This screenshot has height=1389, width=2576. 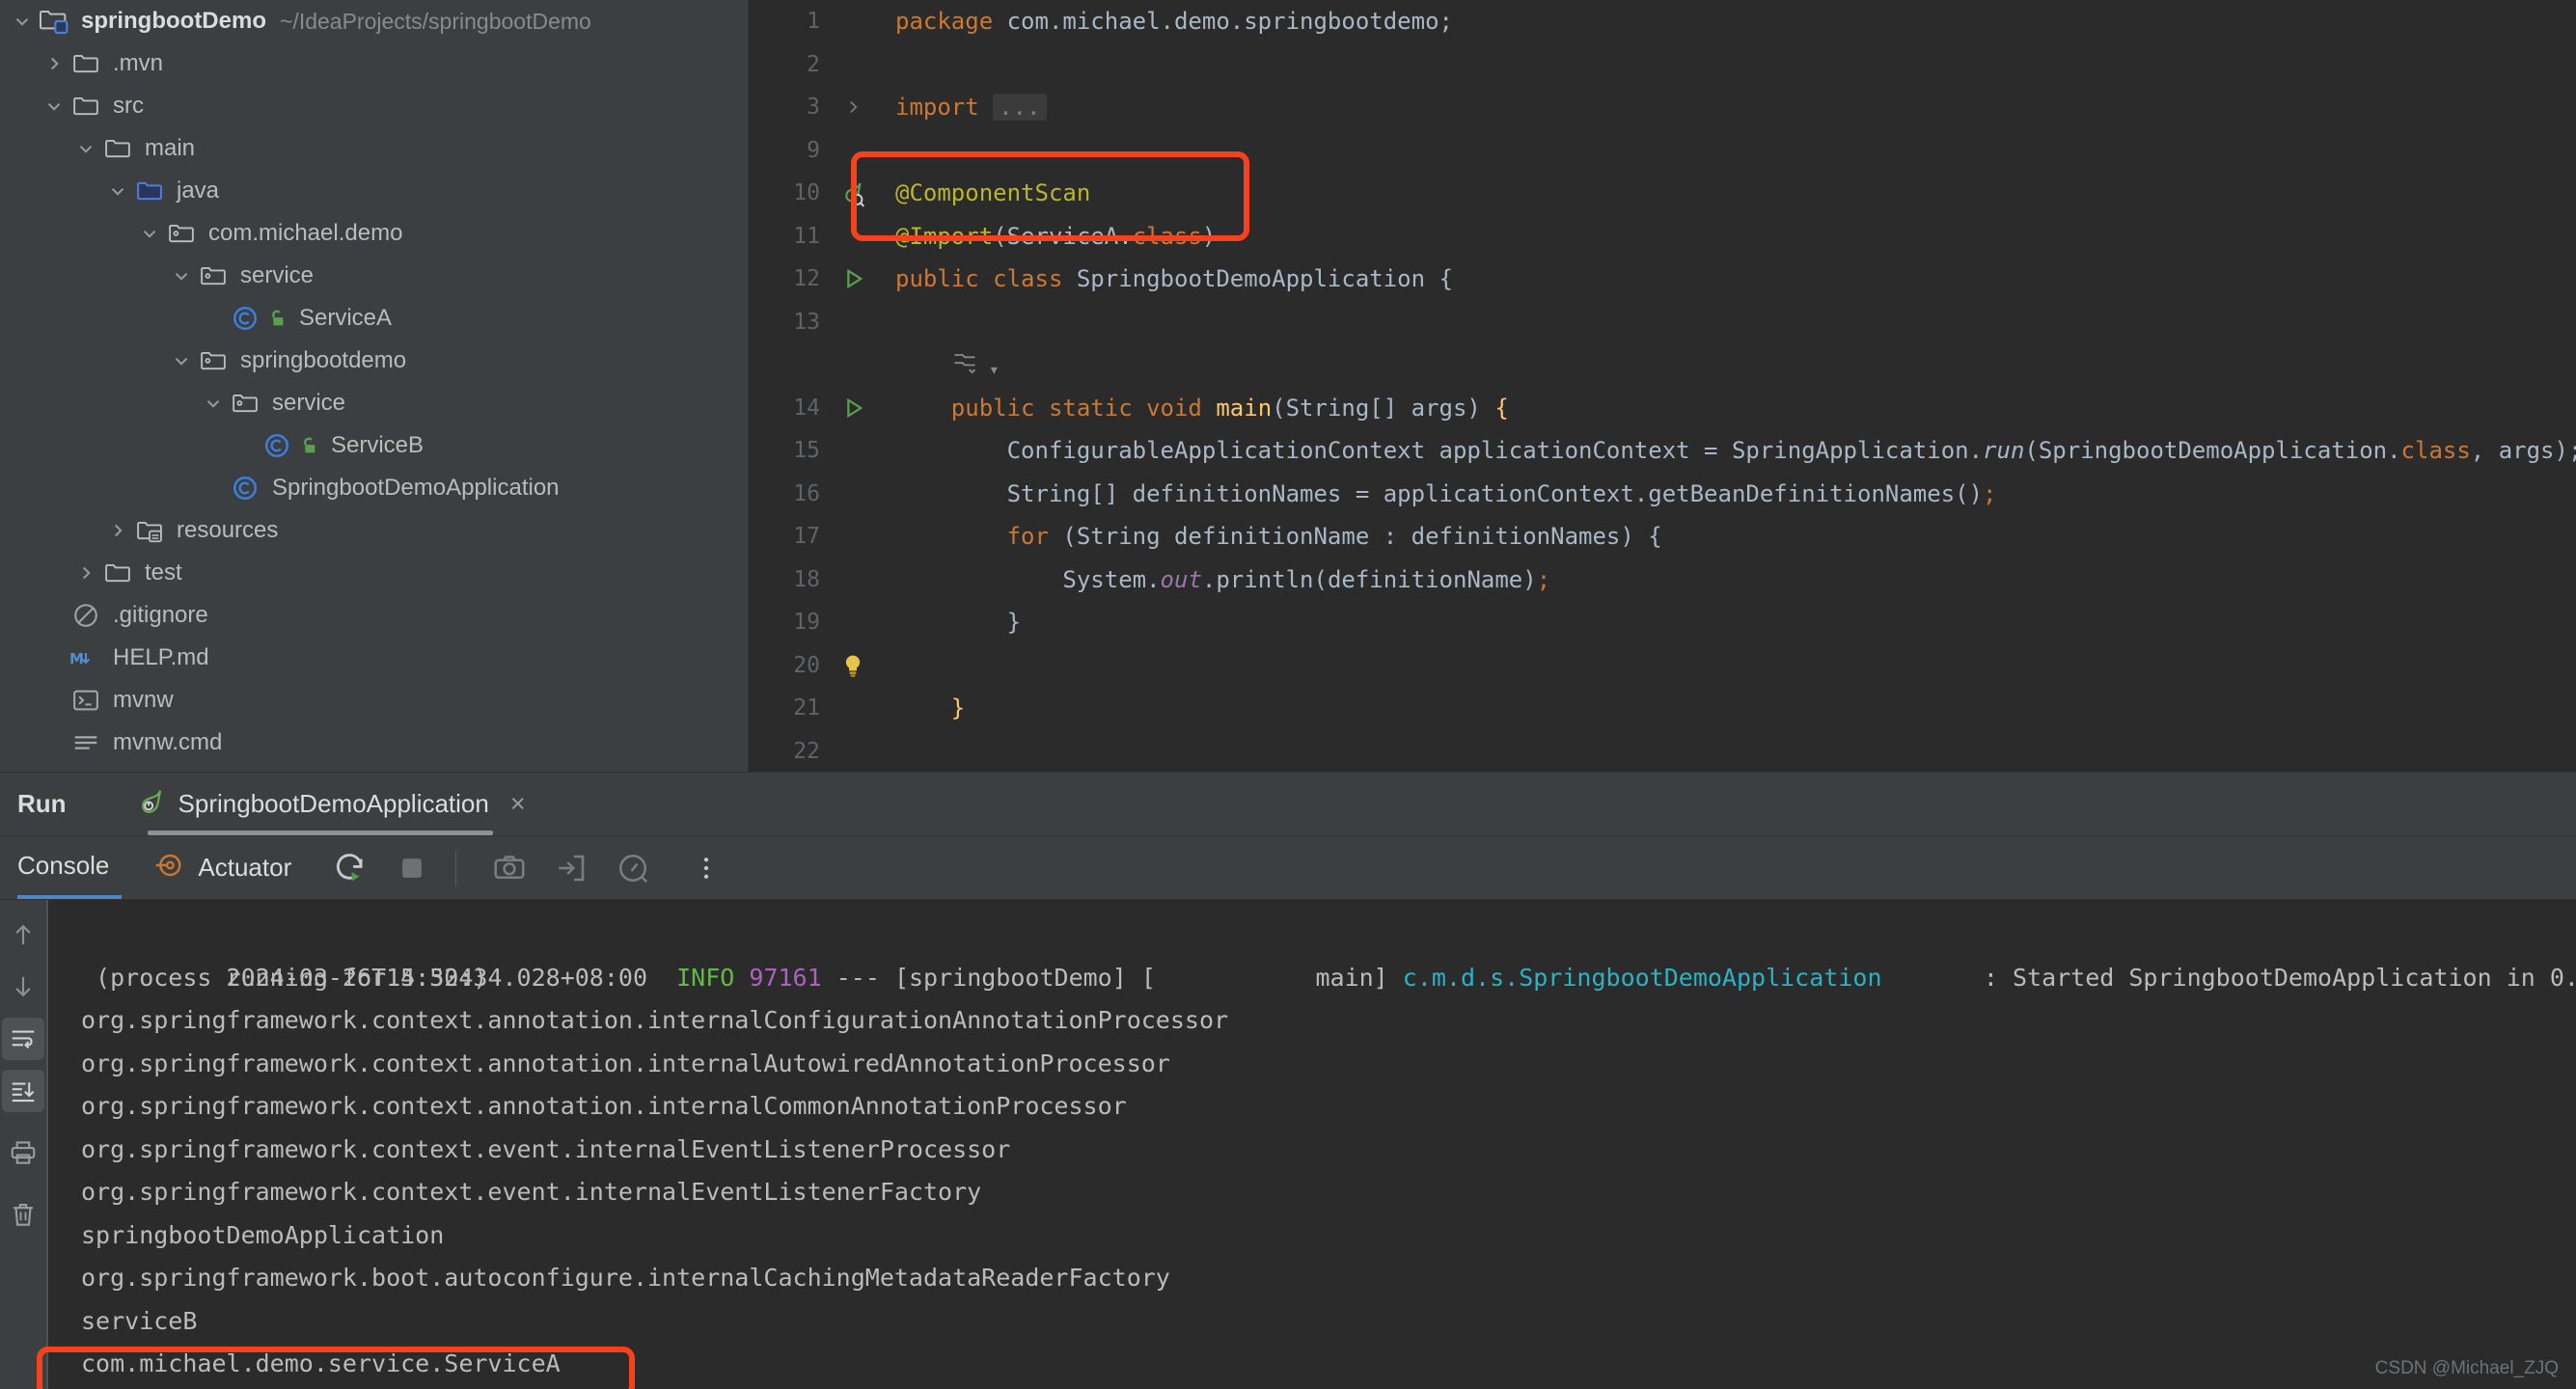 I want to click on tab-actuator: Actuator, so click(x=222, y=868).